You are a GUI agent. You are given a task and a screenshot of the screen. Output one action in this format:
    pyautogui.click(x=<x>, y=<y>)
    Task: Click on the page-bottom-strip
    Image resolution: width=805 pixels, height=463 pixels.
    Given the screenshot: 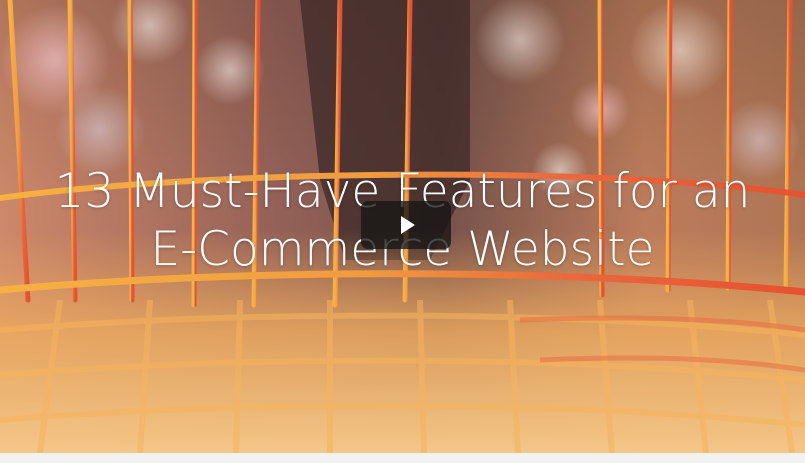 What is the action you would take?
    pyautogui.click(x=402, y=458)
    